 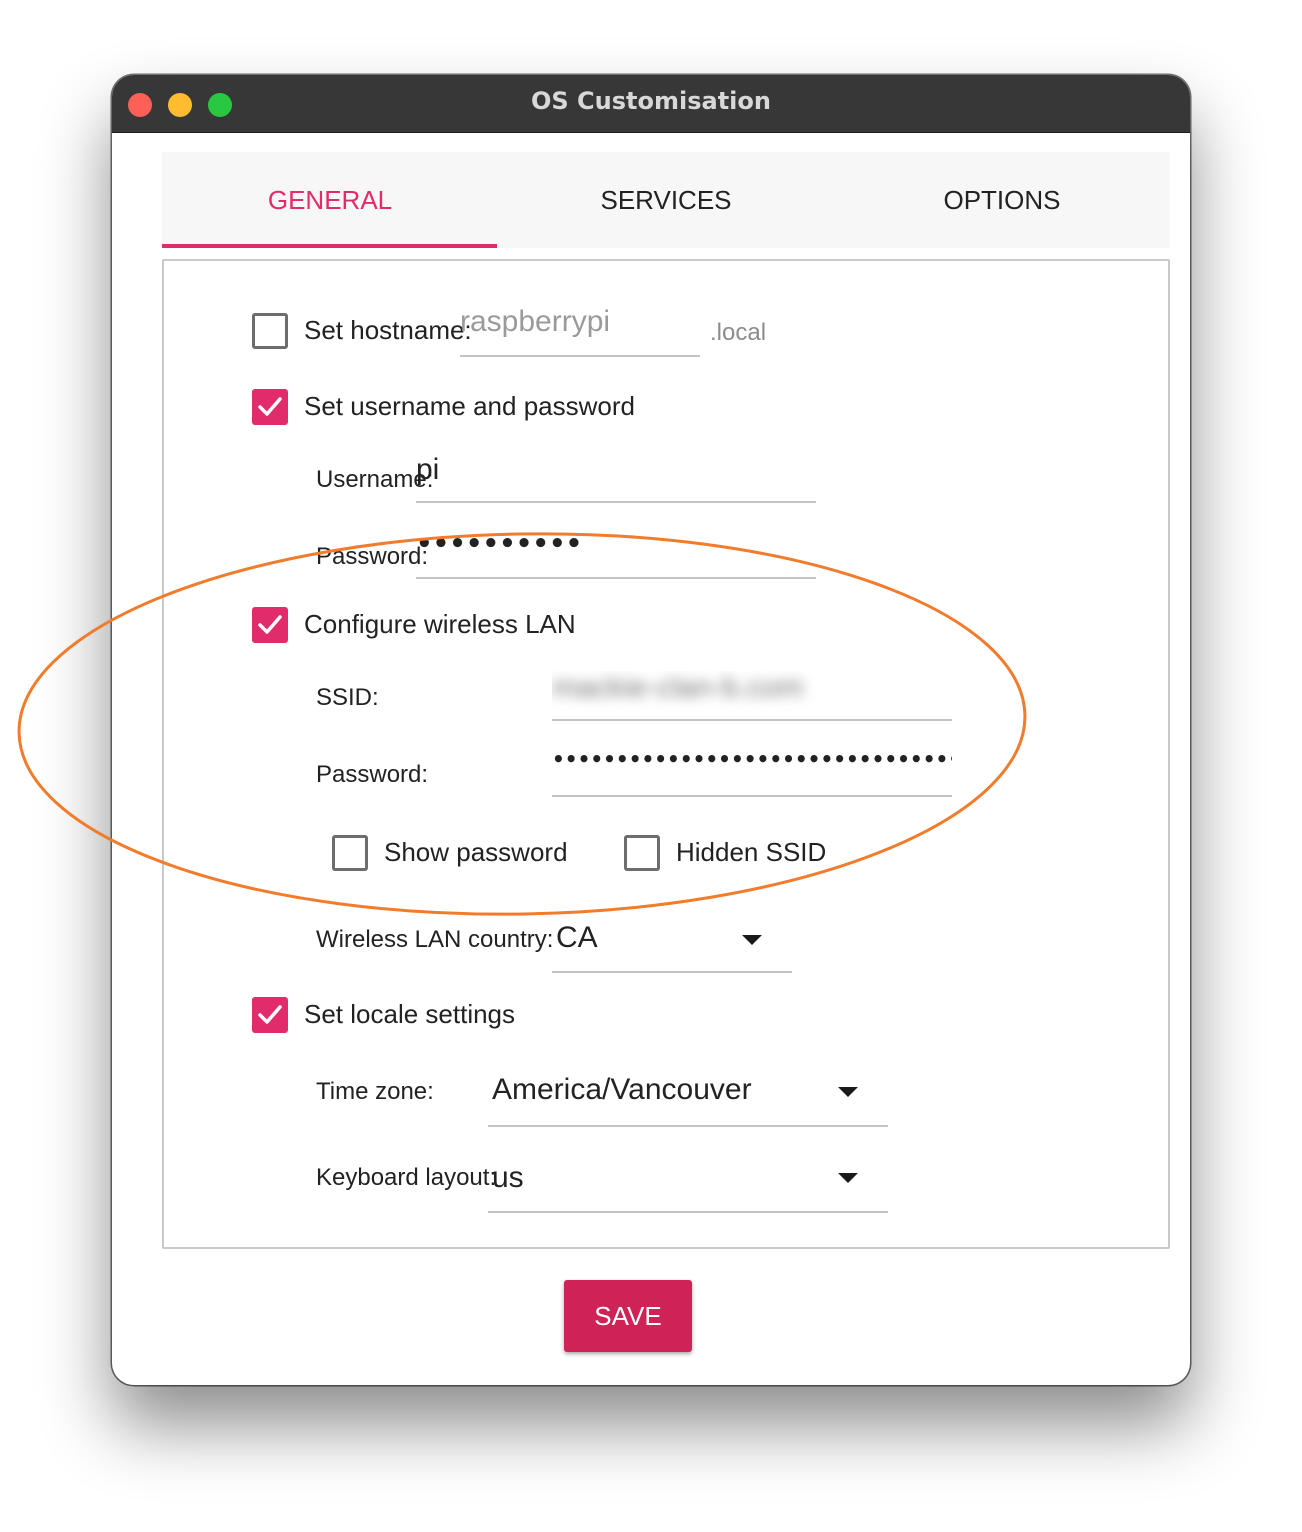 I want to click on set-hostname-checkbox, so click(x=270, y=331).